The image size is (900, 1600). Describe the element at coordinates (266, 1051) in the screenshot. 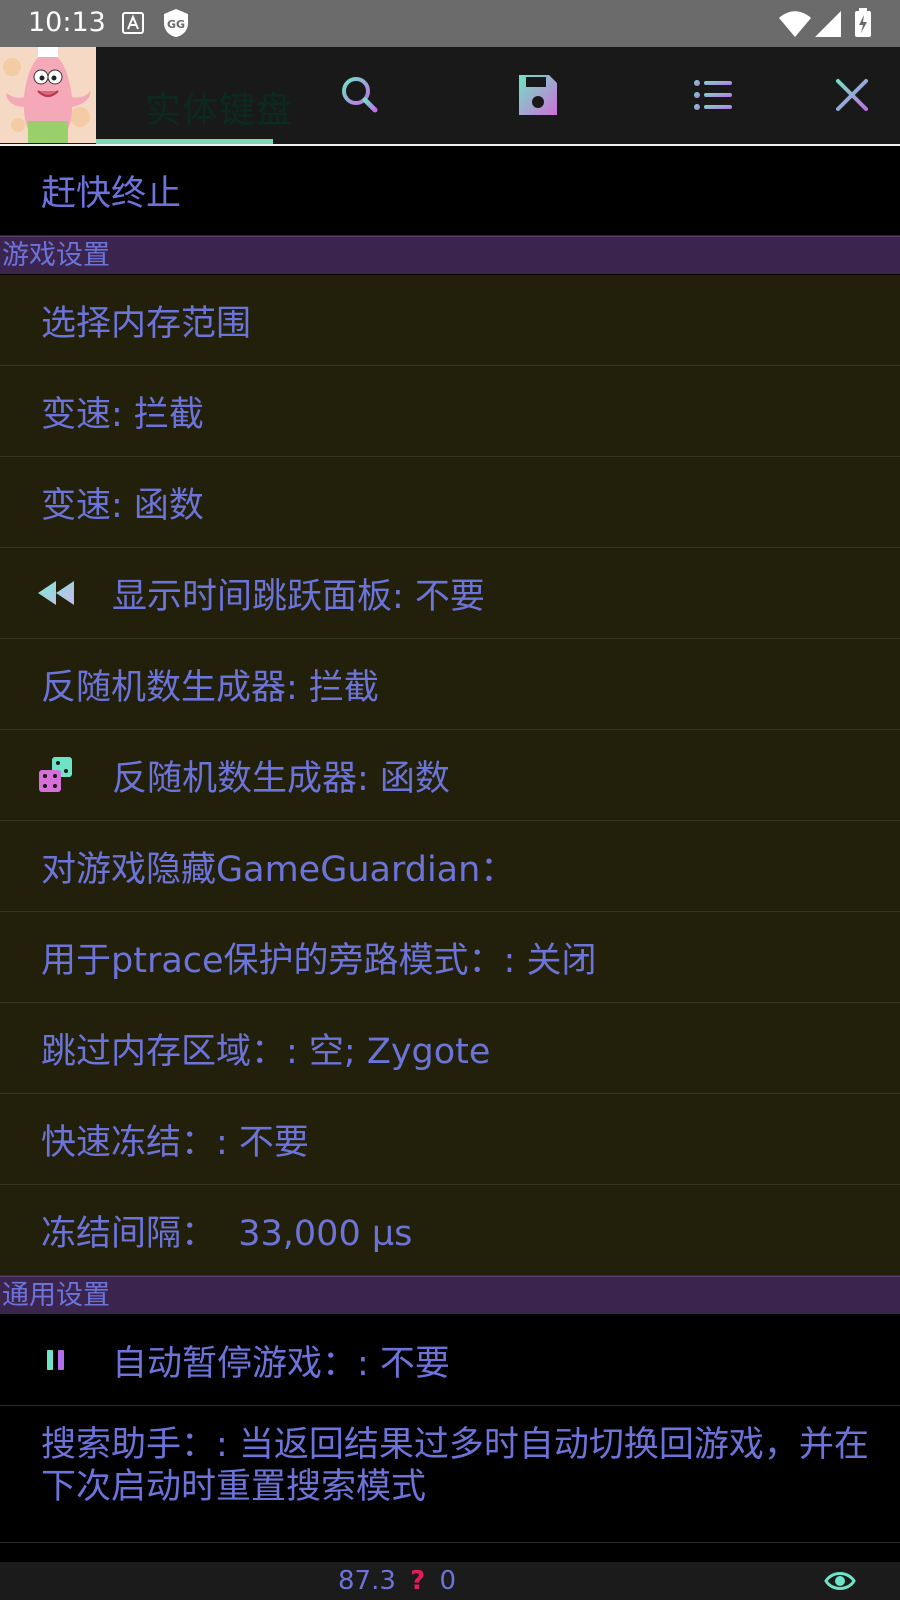

I see `list-item-label: 跳过内存区域：: 空; Zygote` at that location.